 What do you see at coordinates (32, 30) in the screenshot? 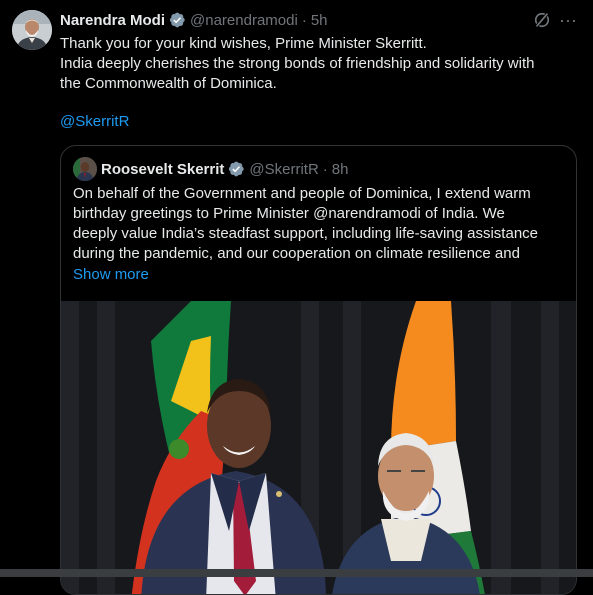
I see `author-avatar` at bounding box center [32, 30].